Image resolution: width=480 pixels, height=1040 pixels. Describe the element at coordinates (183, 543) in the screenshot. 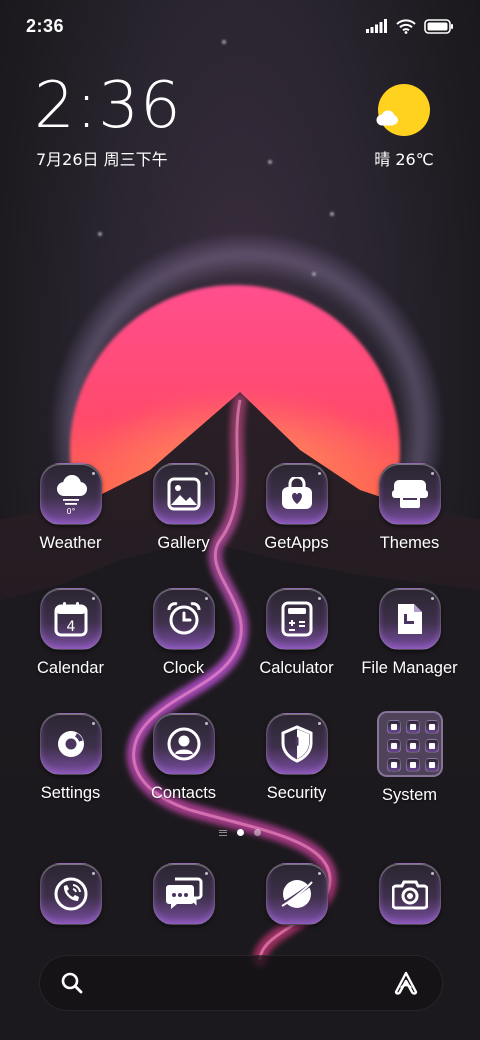

I see `app-label-gallery: Gallery` at that location.